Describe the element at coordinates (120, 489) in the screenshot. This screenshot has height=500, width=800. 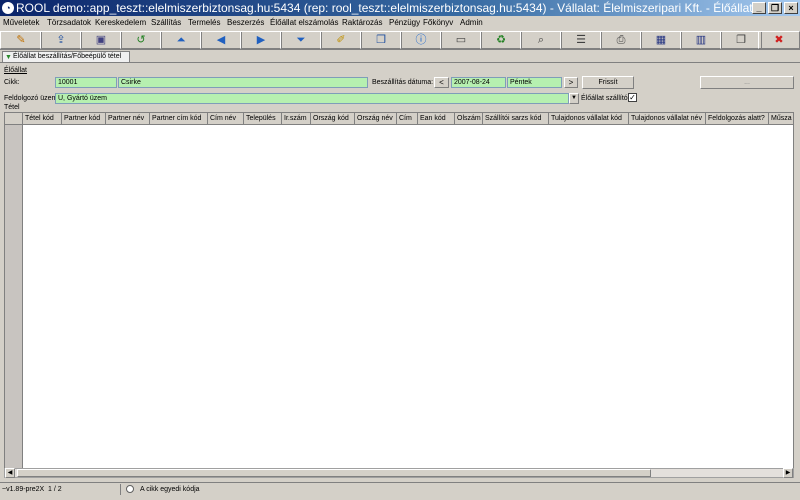
I see `status-divider` at that location.